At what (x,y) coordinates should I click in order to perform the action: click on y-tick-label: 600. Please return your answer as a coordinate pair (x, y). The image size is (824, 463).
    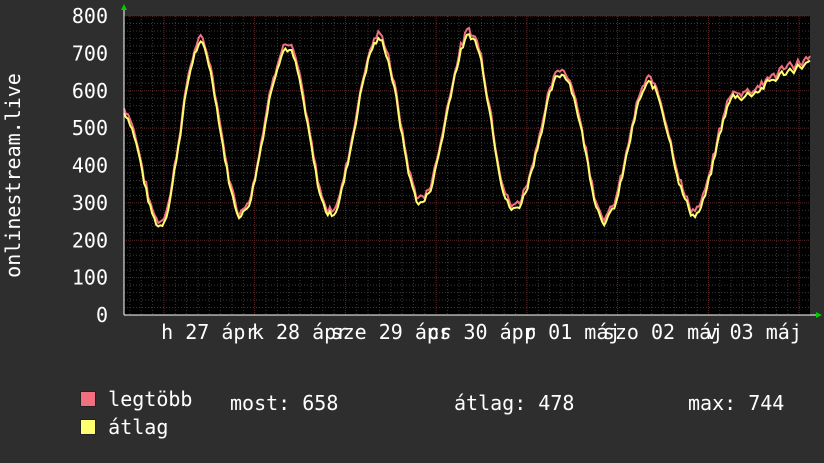
    Looking at the image, I should click on (90, 91).